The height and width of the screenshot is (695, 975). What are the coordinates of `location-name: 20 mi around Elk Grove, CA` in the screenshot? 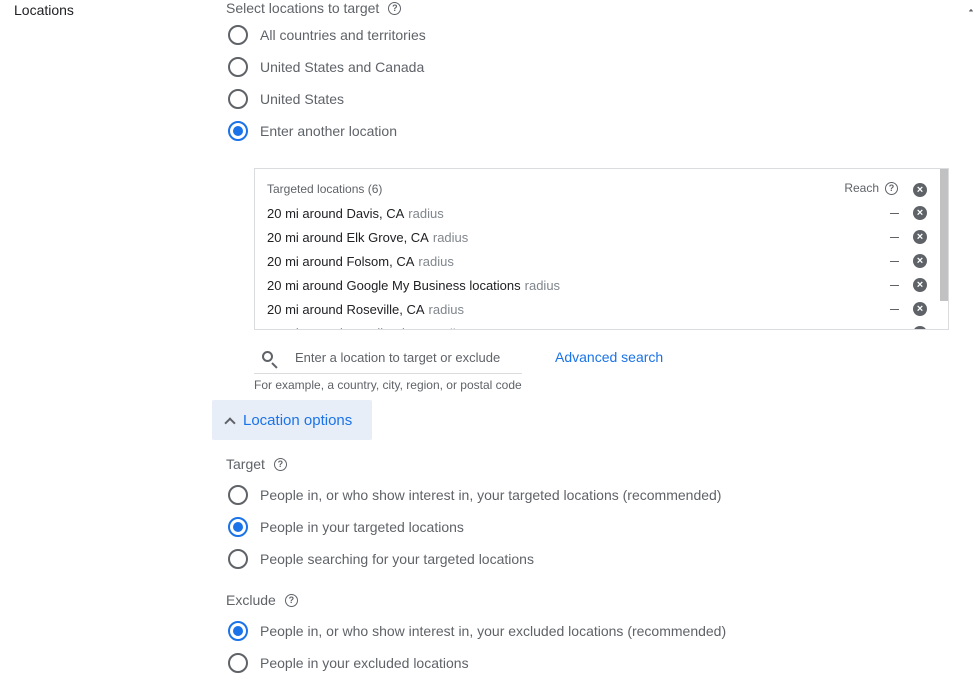 It's located at (348, 237).